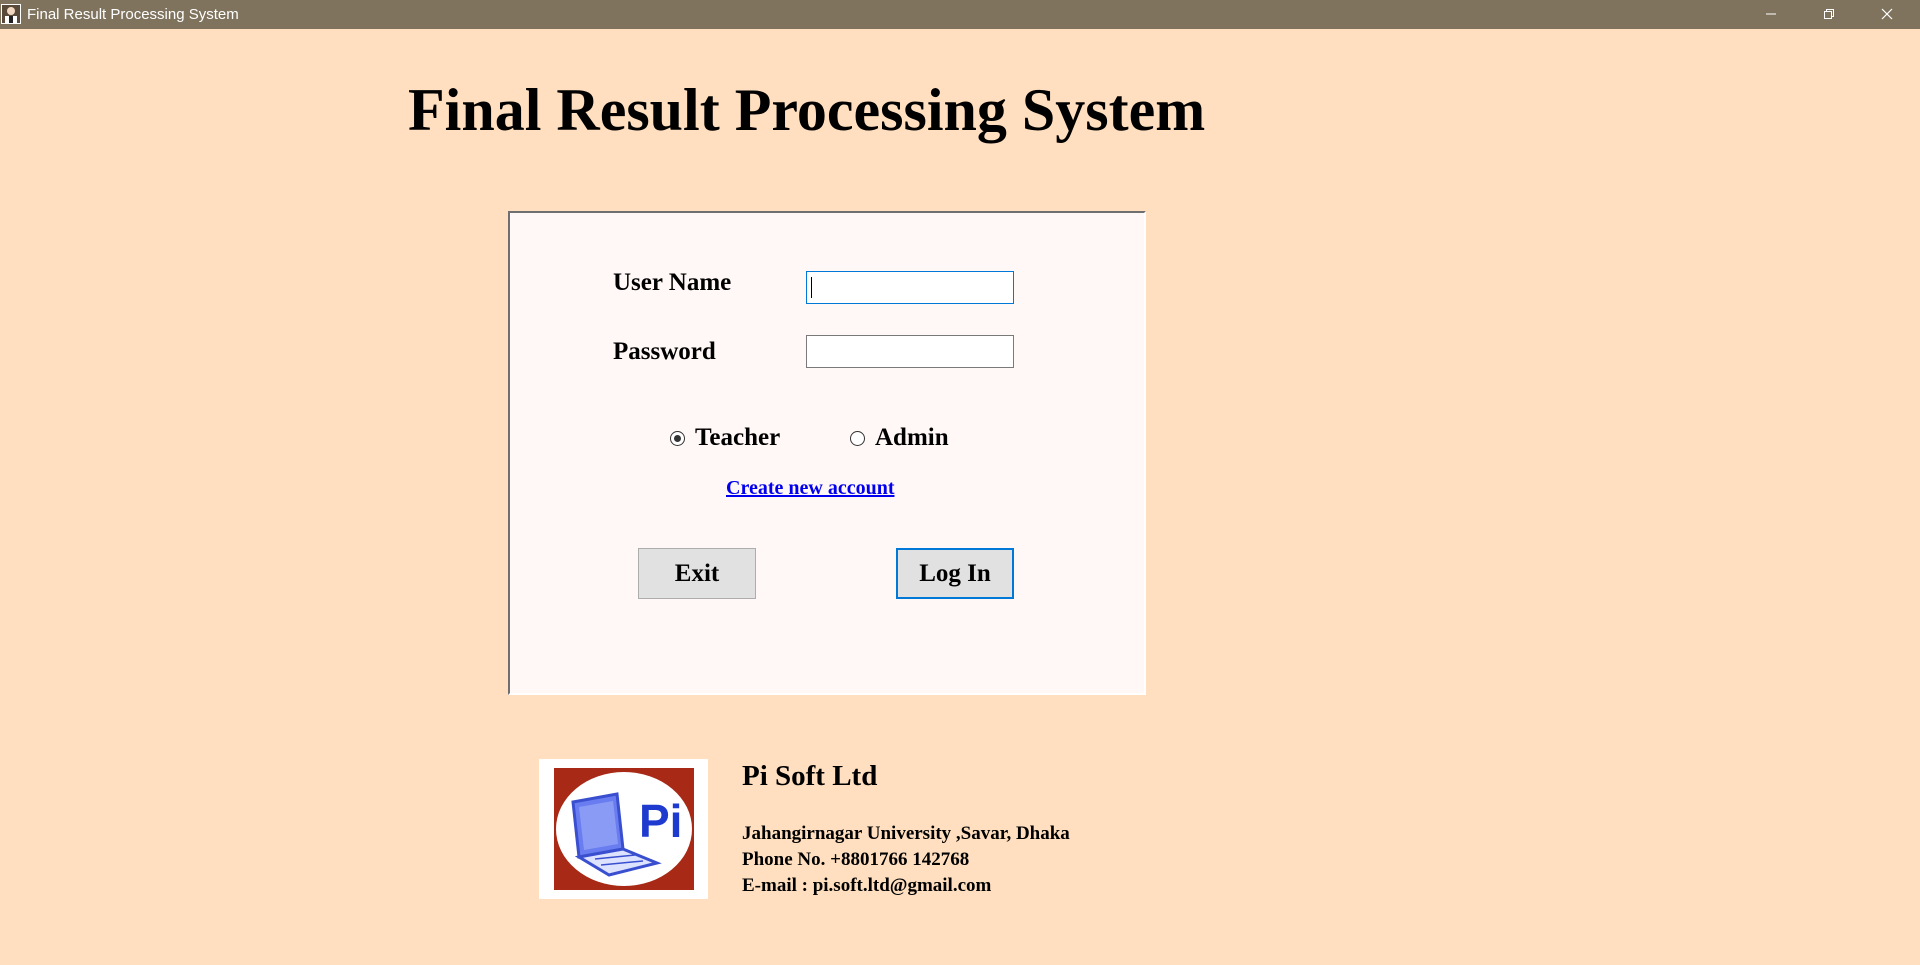 The height and width of the screenshot is (965, 1920). What do you see at coordinates (910, 287) in the screenshot?
I see `username-input` at bounding box center [910, 287].